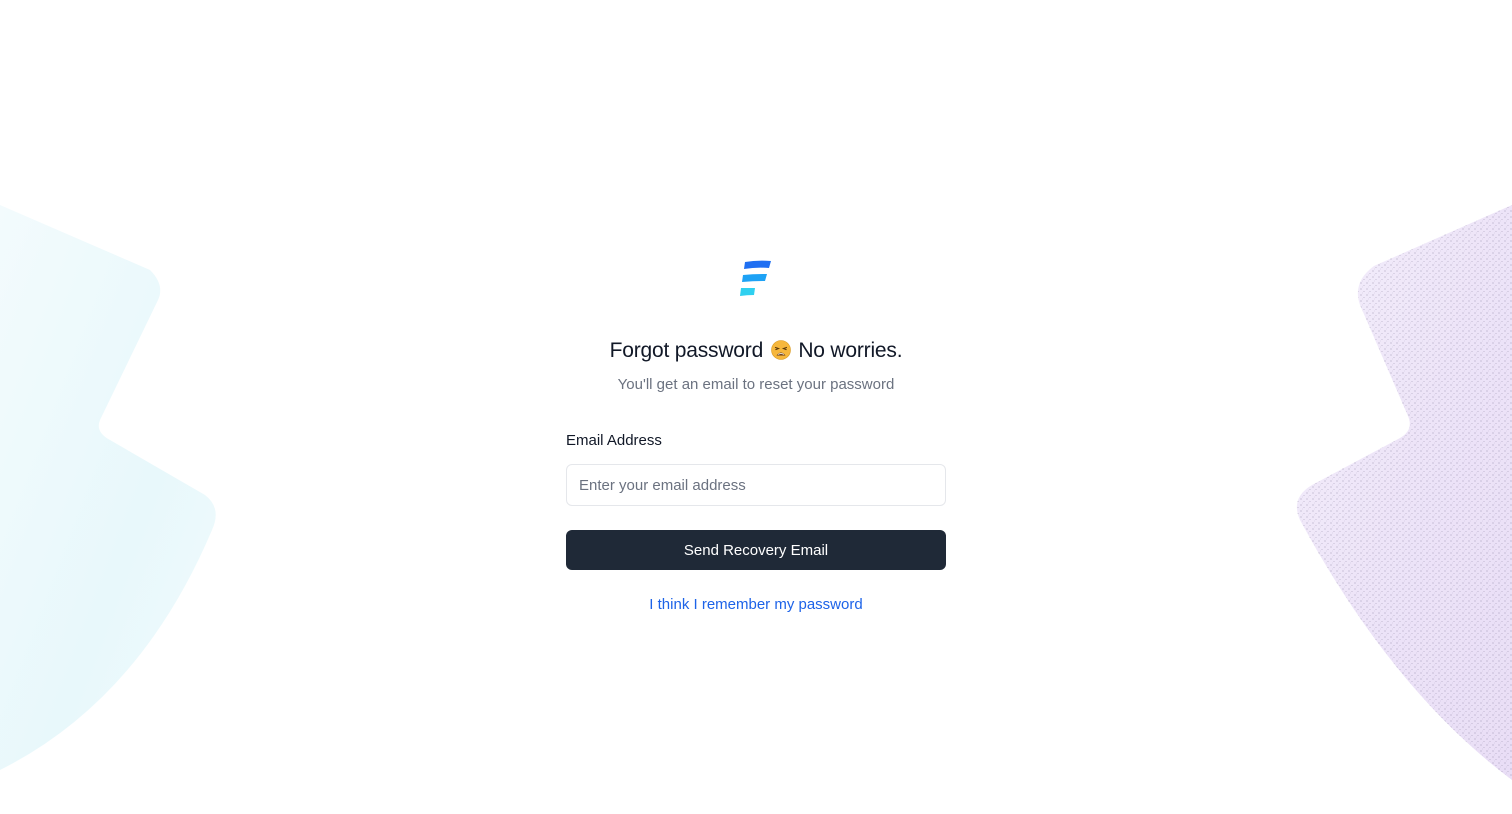  Describe the element at coordinates (756, 485) in the screenshot. I see `email-input` at that location.